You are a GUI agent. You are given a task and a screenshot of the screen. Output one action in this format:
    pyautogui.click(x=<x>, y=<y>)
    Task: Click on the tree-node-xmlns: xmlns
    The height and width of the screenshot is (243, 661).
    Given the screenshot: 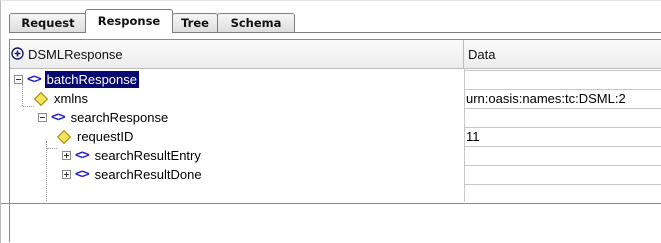 What is the action you would take?
    pyautogui.click(x=61, y=98)
    